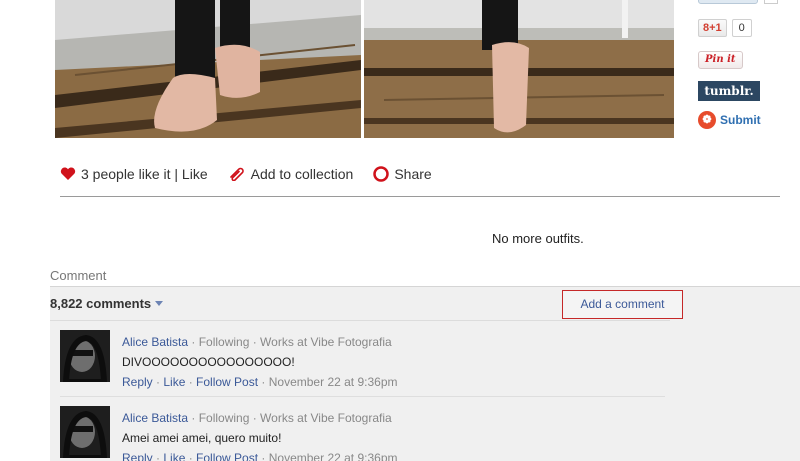  Describe the element at coordinates (707, 120) in the screenshot. I see `stumbleupon-icon: ❁` at that location.